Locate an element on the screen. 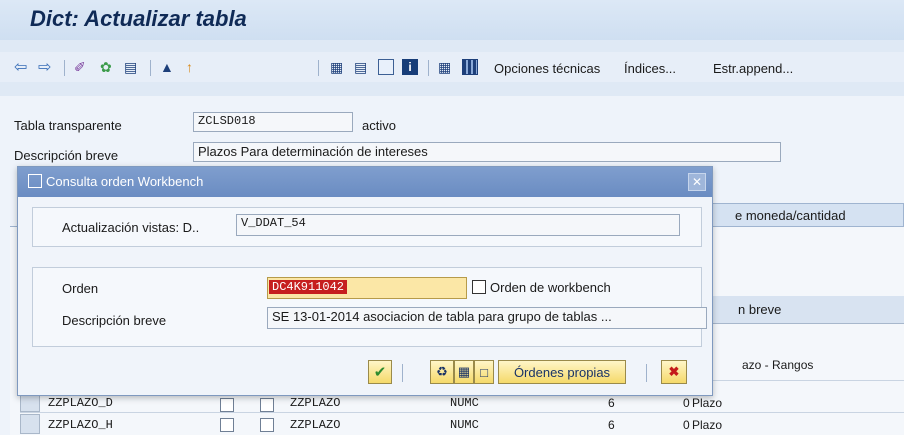 This screenshot has width=904, height=435. confirm-check-icon: ✔ is located at coordinates (380, 372).